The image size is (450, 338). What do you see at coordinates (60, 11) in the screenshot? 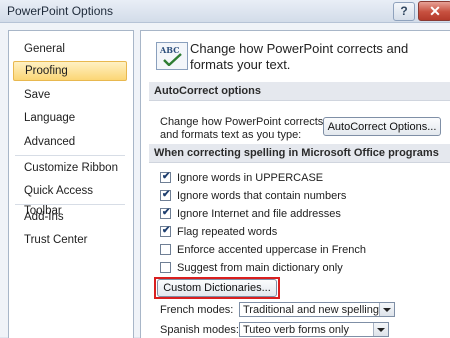
I see `window-title: PowerPoint Options` at bounding box center [60, 11].